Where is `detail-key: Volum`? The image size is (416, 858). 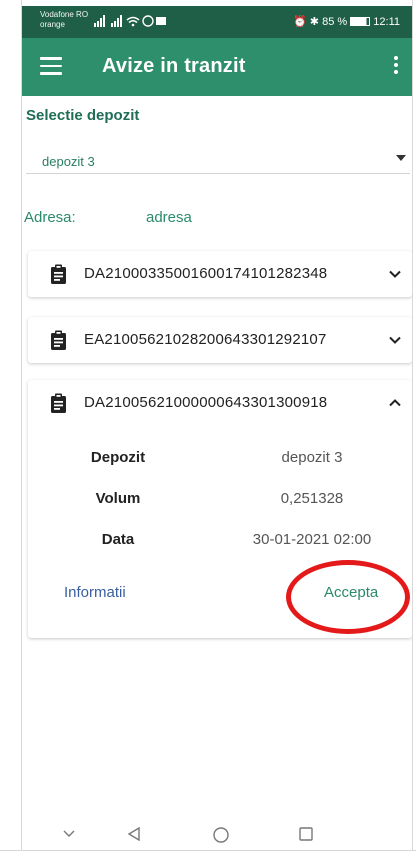 detail-key: Volum is located at coordinates (118, 498).